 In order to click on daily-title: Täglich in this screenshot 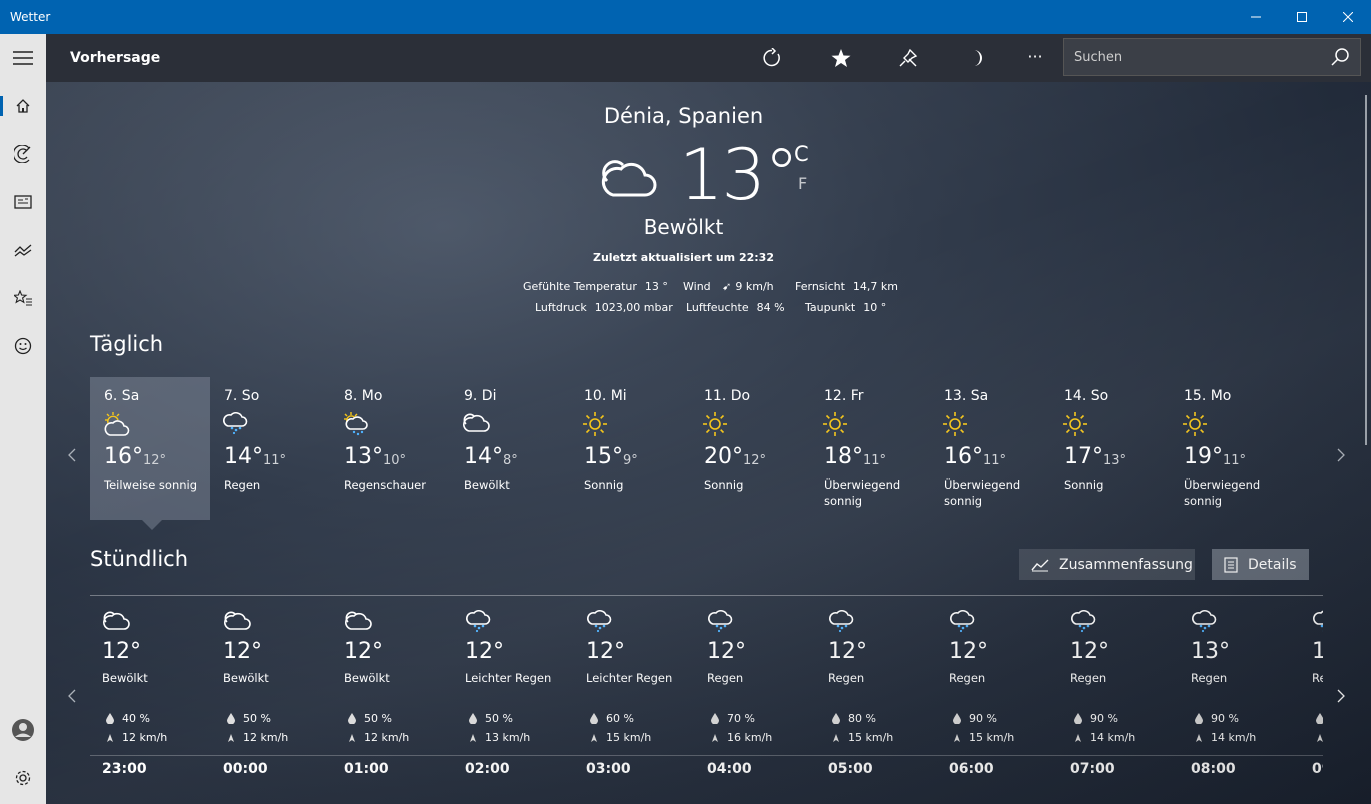, I will do `click(127, 344)`.